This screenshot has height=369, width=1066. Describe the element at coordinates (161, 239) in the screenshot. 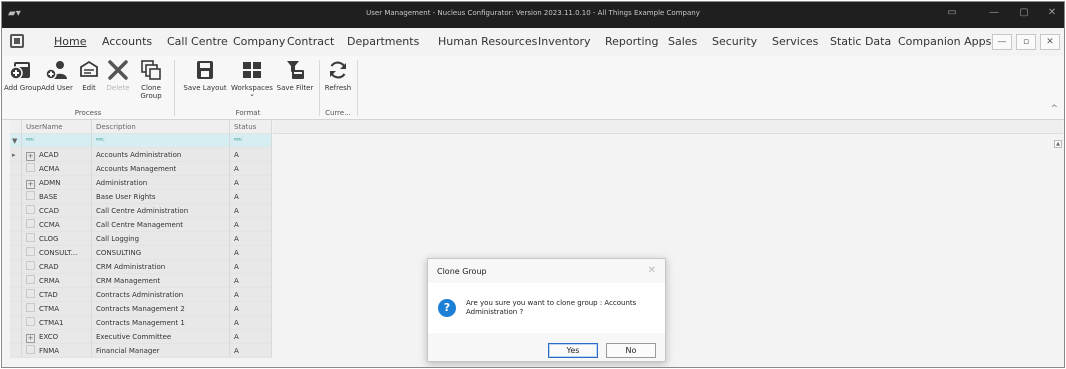

I see `description-cell: Call Logging` at that location.